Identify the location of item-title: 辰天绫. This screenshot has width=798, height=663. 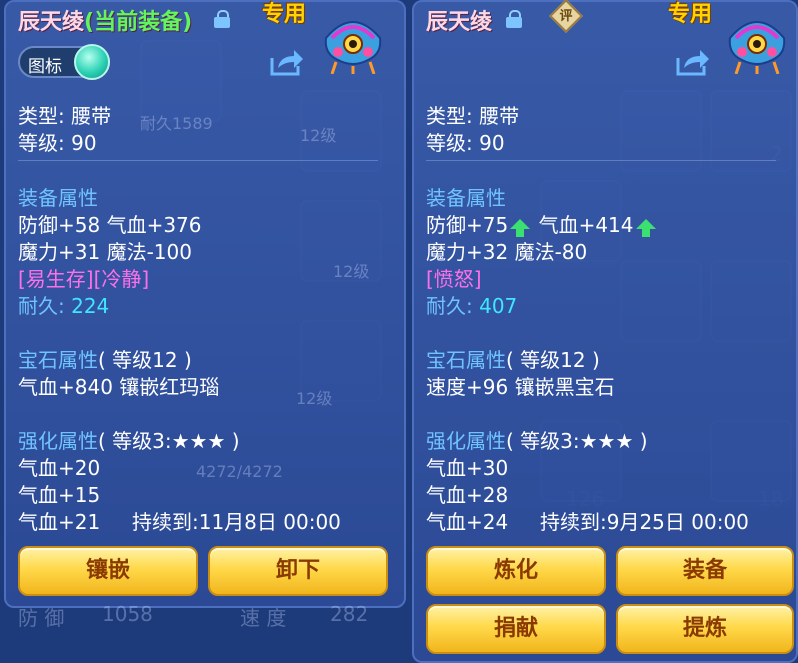
(459, 20).